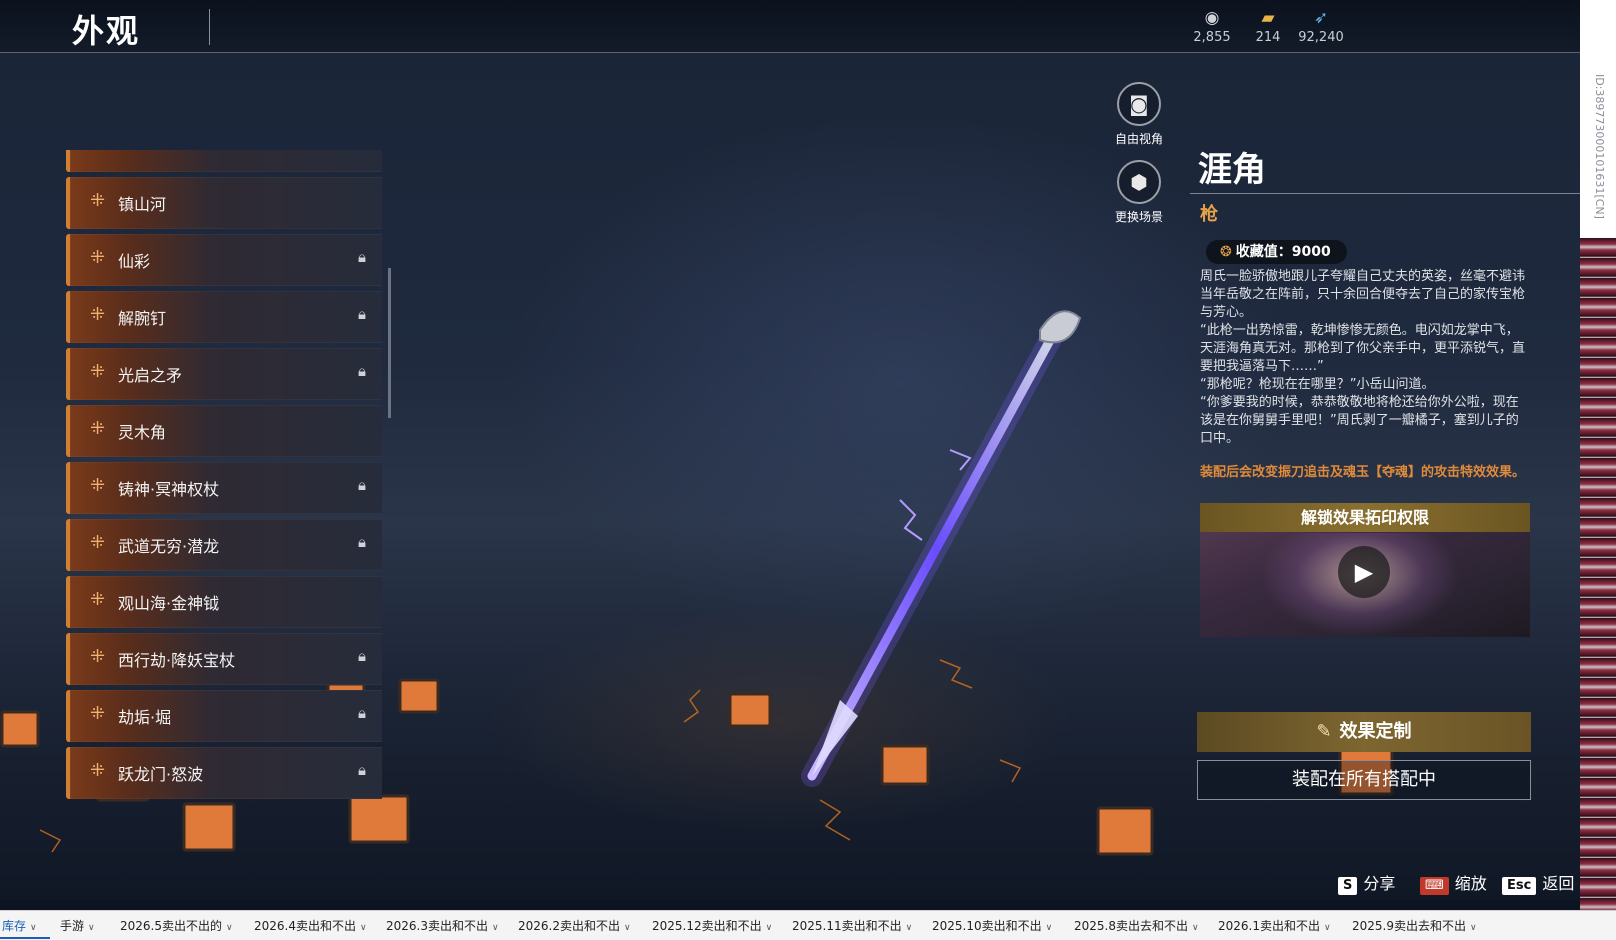 The image size is (1616, 940). I want to click on list-item: ⁜ 观山海·金神钺, so click(224, 602).